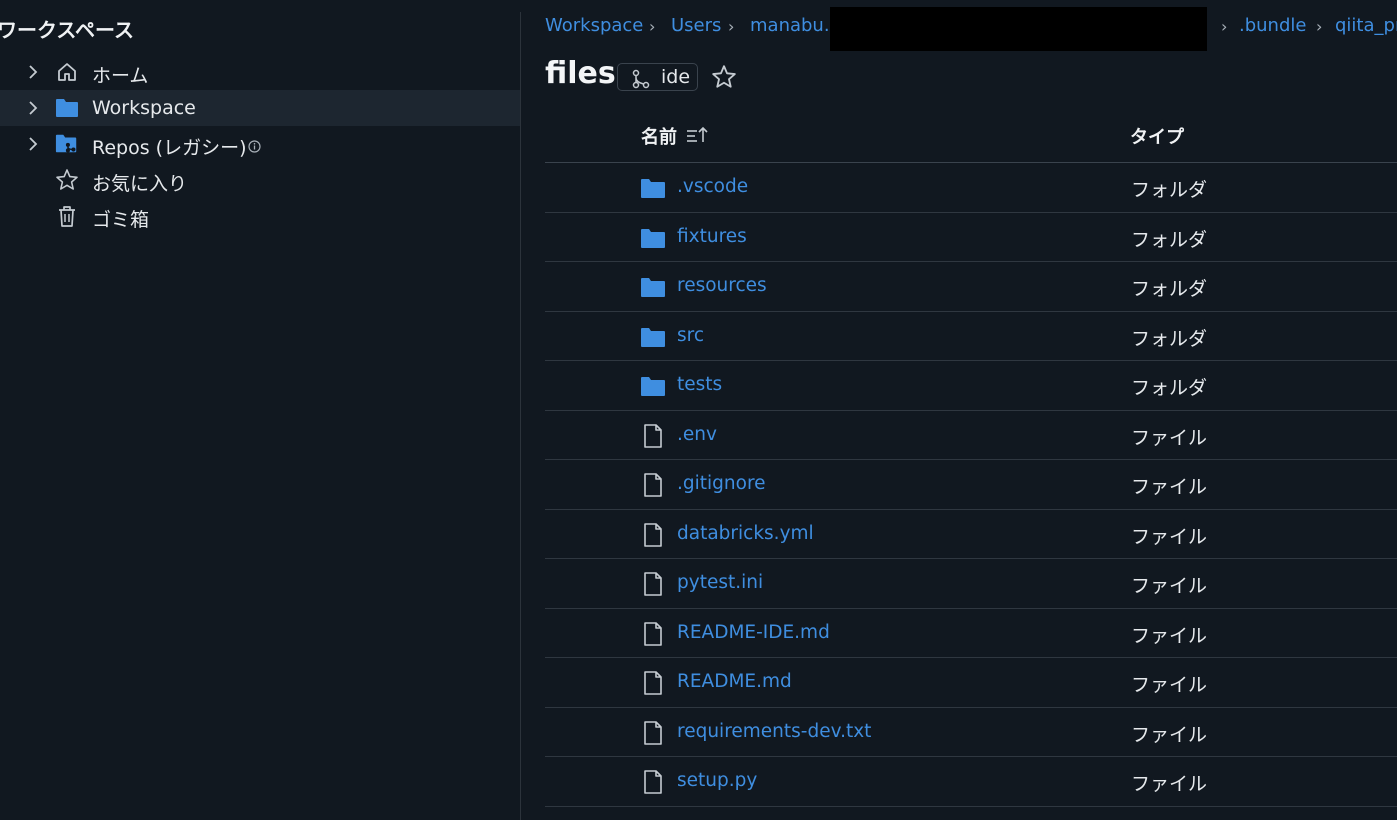 The width and height of the screenshot is (1397, 820). What do you see at coordinates (971, 237) in the screenshot?
I see `table-row: fixtures フォルダ` at bounding box center [971, 237].